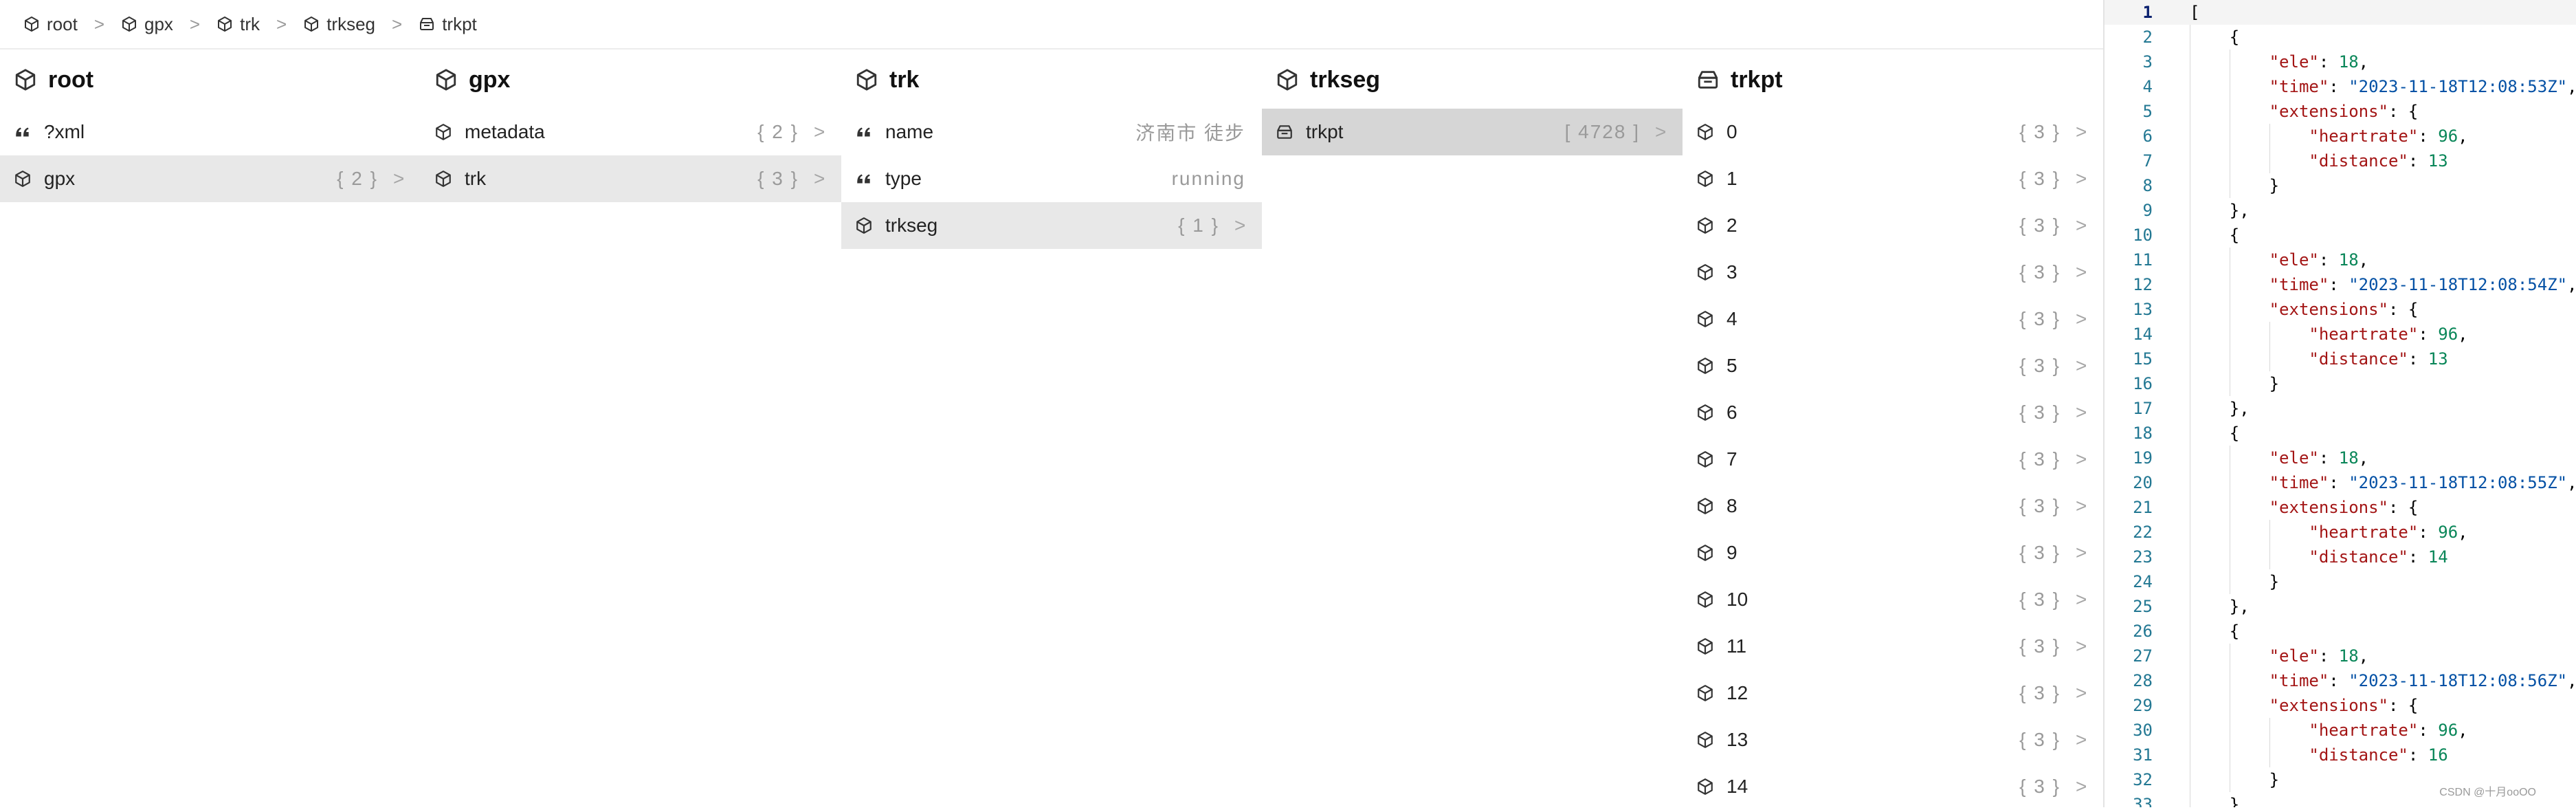  What do you see at coordinates (1893, 366) in the screenshot?
I see `column-row-5: 5 { 3 } >` at bounding box center [1893, 366].